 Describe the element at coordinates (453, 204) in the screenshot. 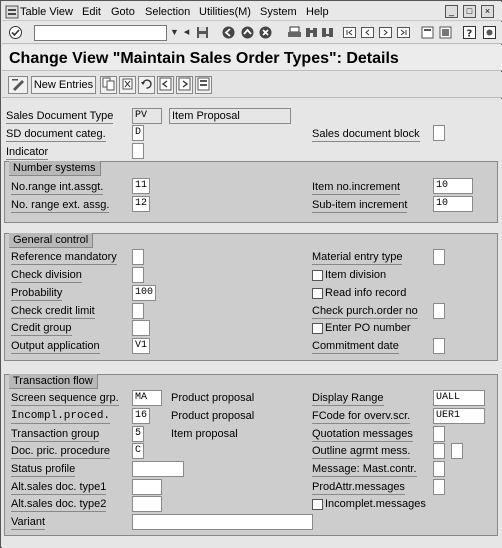

I see `sub-item-increment-field: 10` at that location.